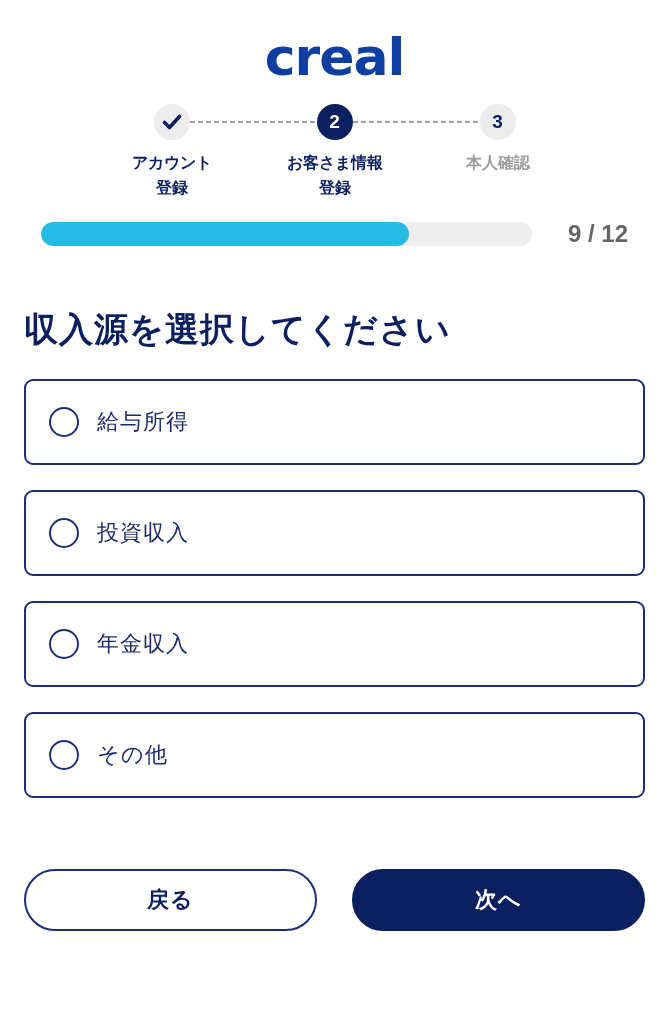 The height and width of the screenshot is (1024, 669). What do you see at coordinates (597, 234) in the screenshot?
I see `progress-count: 9 / 12` at bounding box center [597, 234].